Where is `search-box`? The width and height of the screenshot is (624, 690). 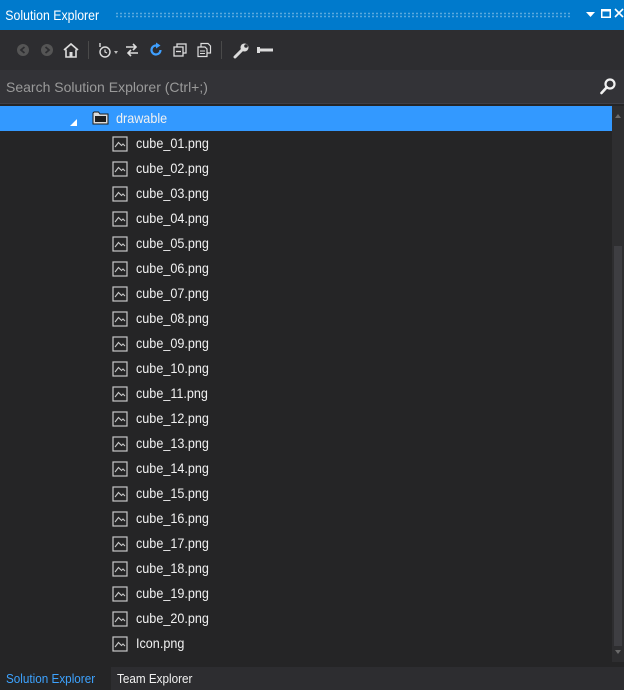
search-box is located at coordinates (312, 87).